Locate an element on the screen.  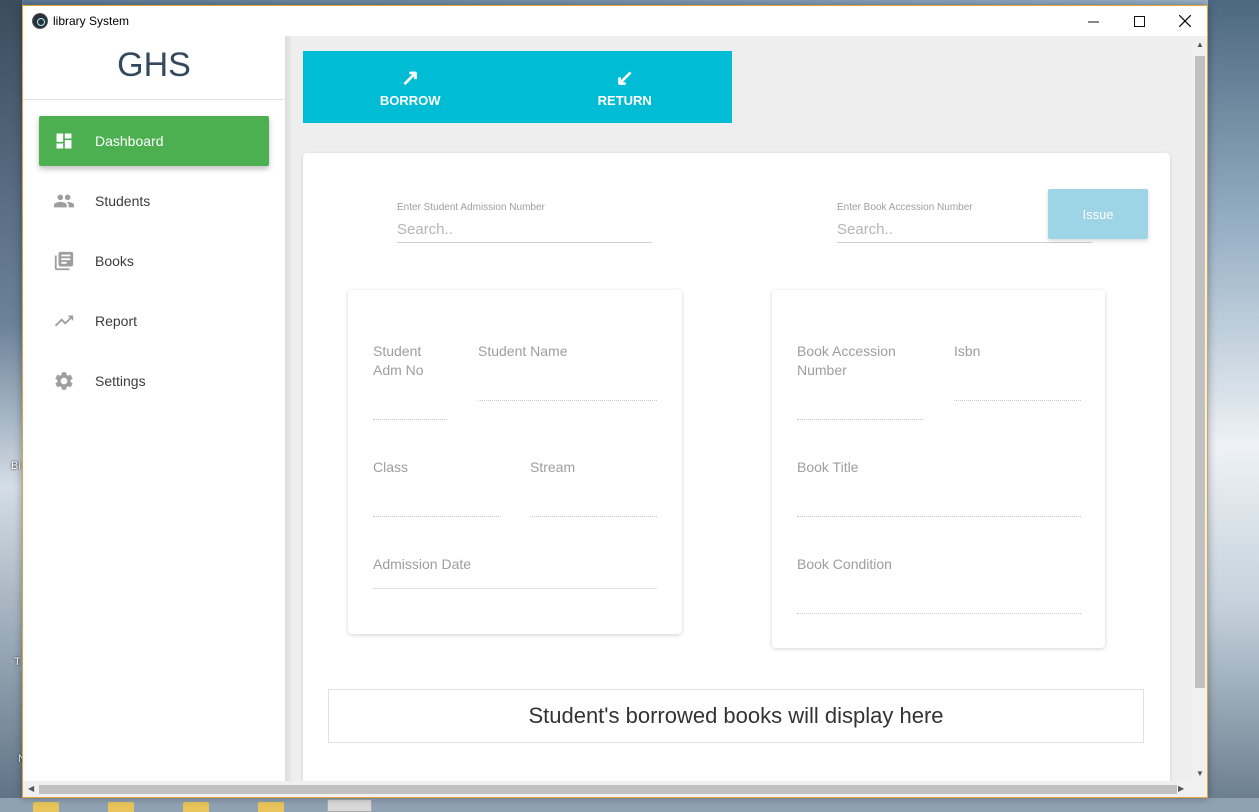
student-adm-no-field is located at coordinates (410, 419).